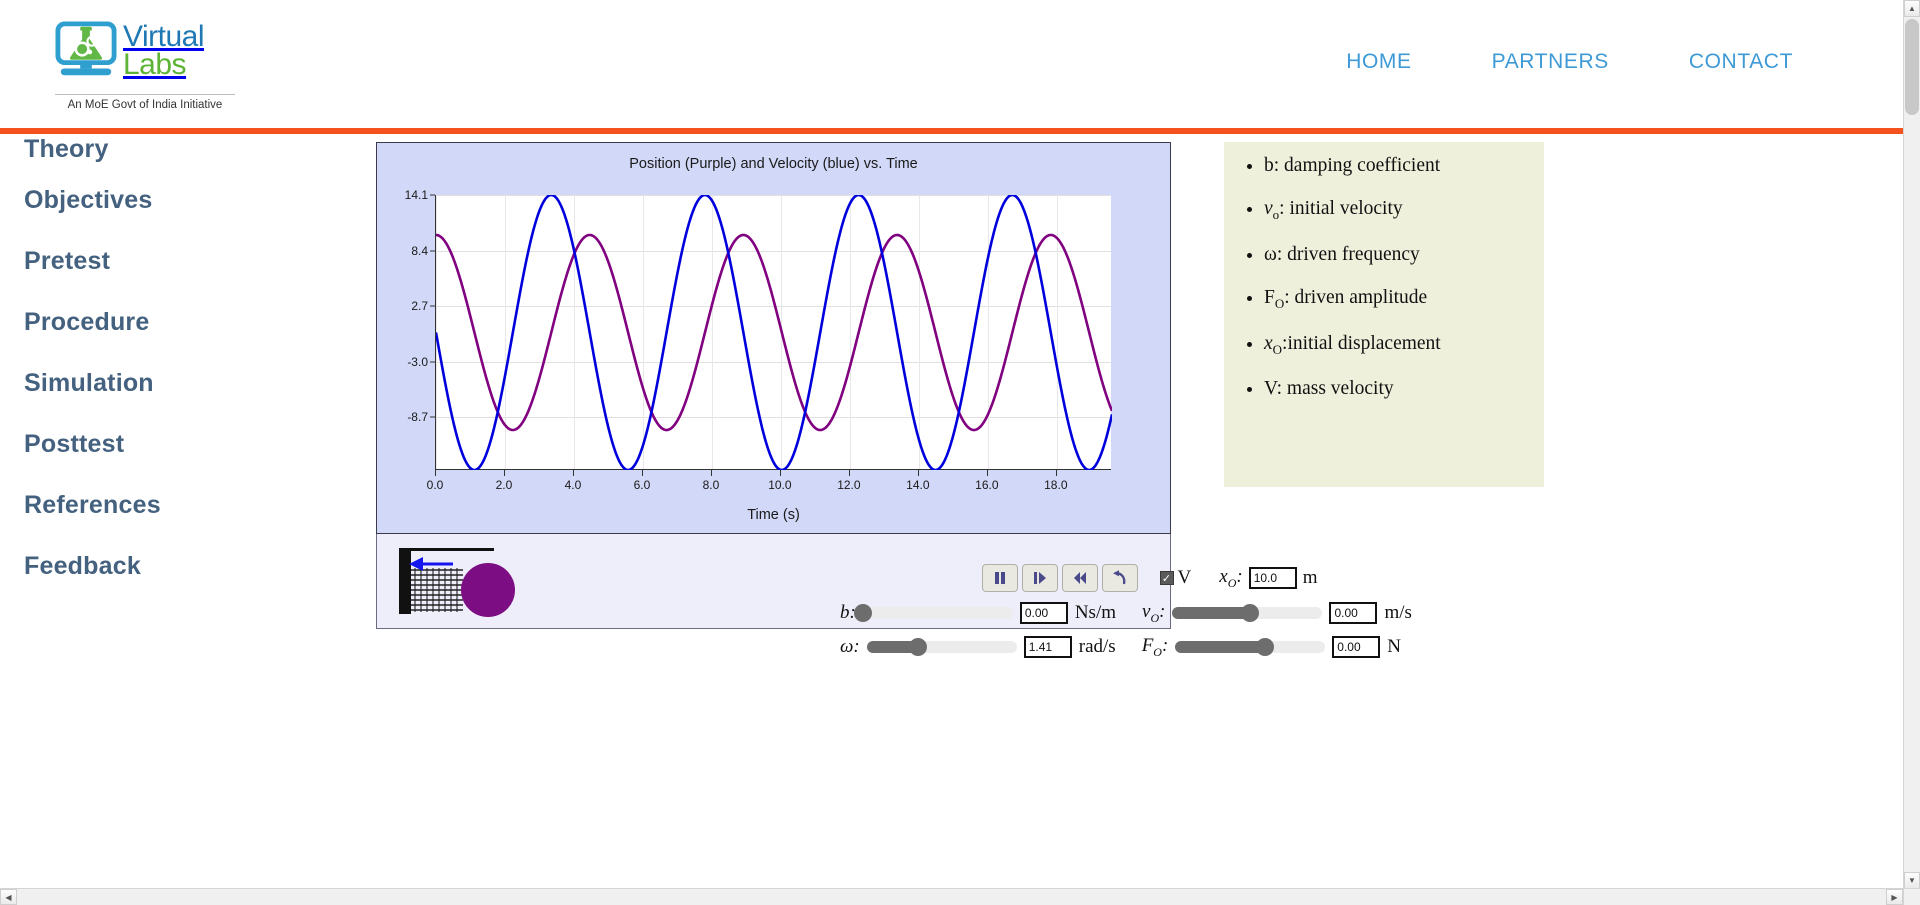  I want to click on F0-label: FO:, so click(1155, 646).